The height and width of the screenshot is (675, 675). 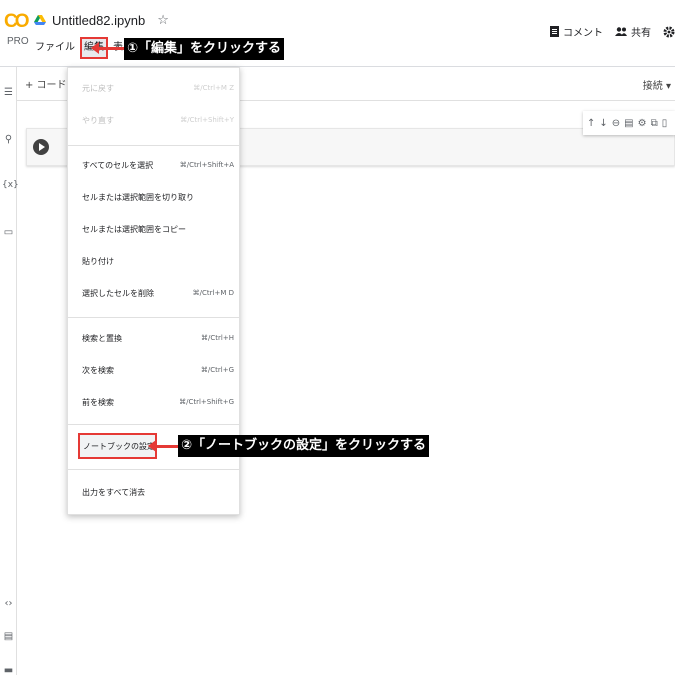 I want to click on menu-item-delete-cells: 選択したセルを削除 ⌘/Ctrl+M D, so click(x=153, y=293).